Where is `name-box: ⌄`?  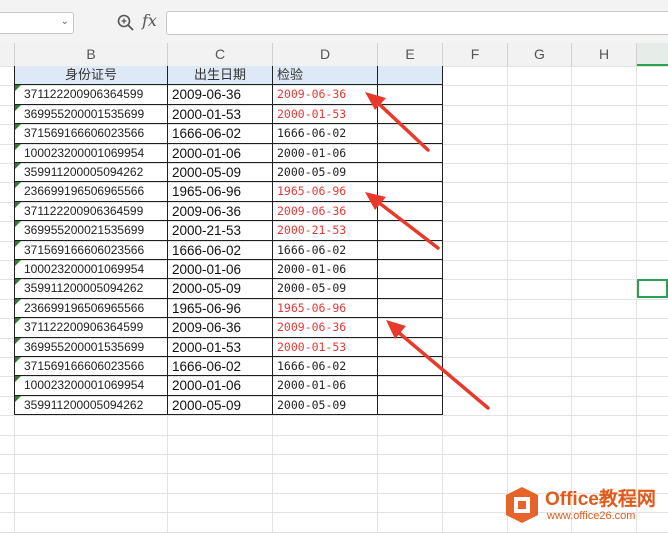
name-box: ⌄ is located at coordinates (37, 23).